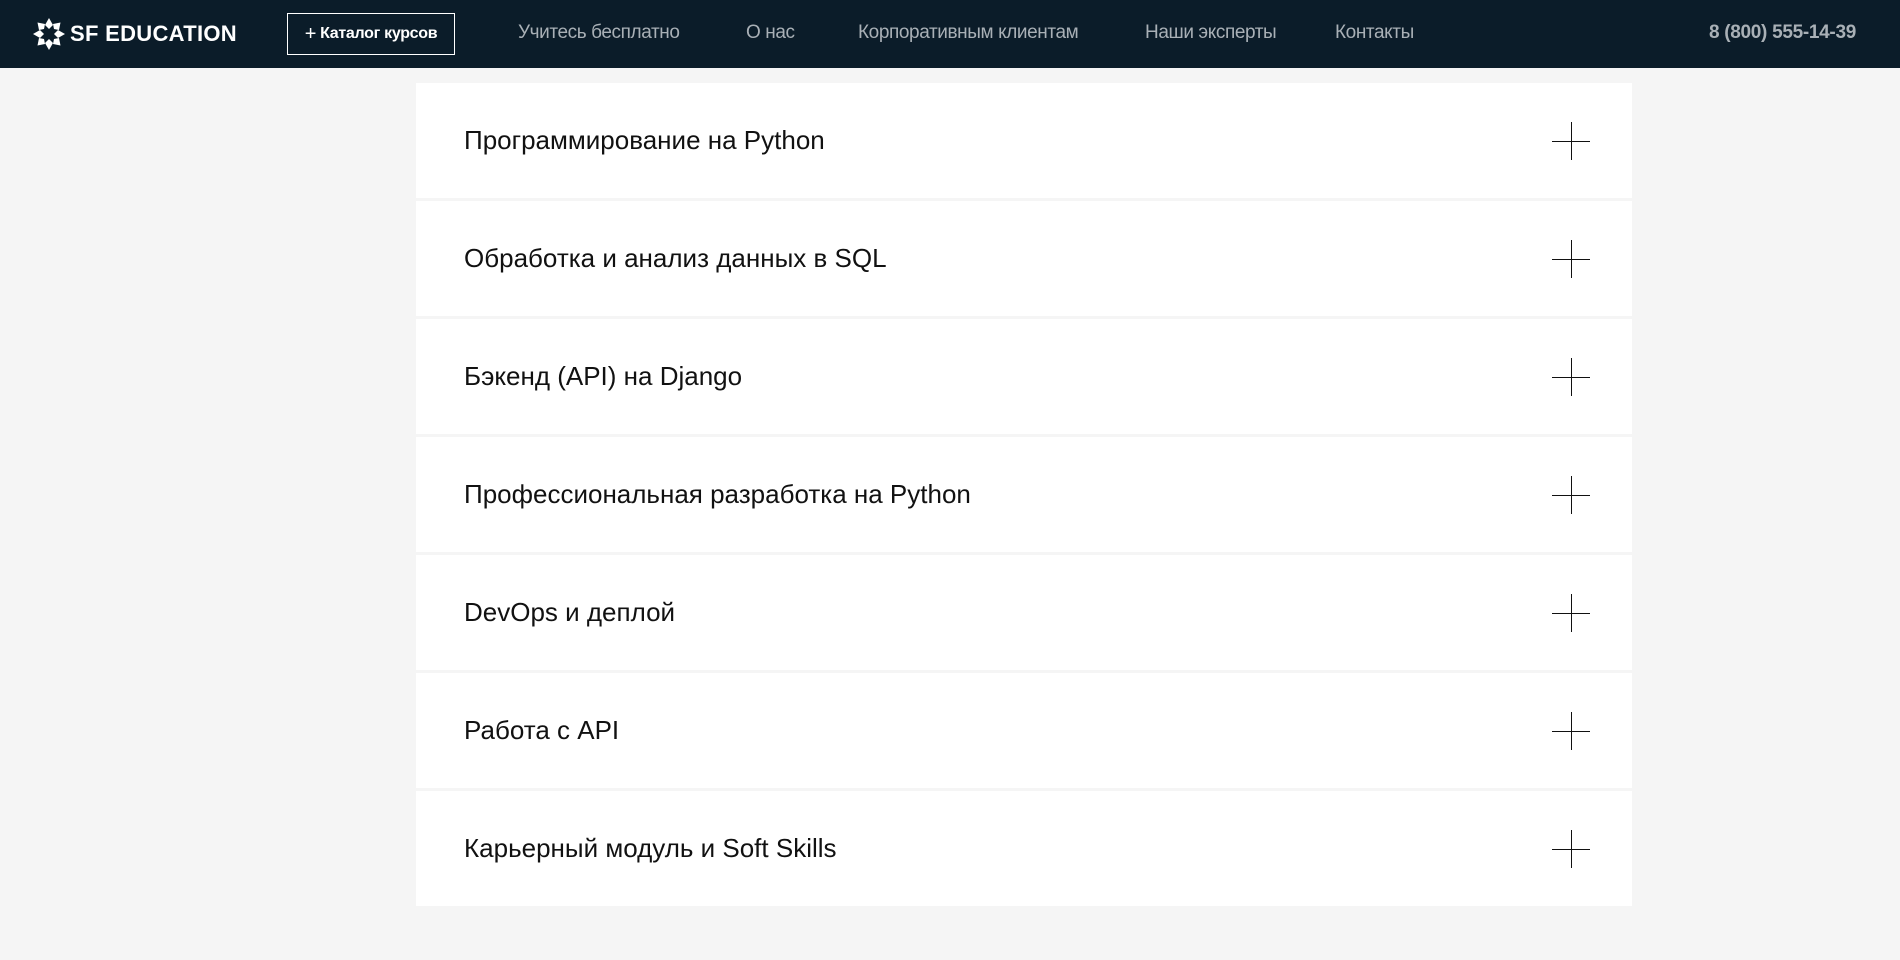  I want to click on nav-experts: Наши эксперты, so click(1211, 33).